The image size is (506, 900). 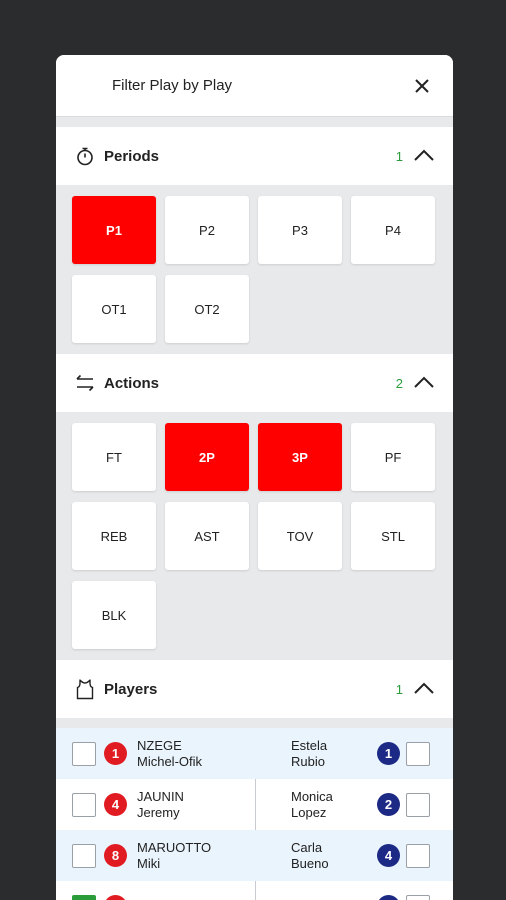 What do you see at coordinates (207, 309) in the screenshot?
I see `period-ot2: OT2` at bounding box center [207, 309].